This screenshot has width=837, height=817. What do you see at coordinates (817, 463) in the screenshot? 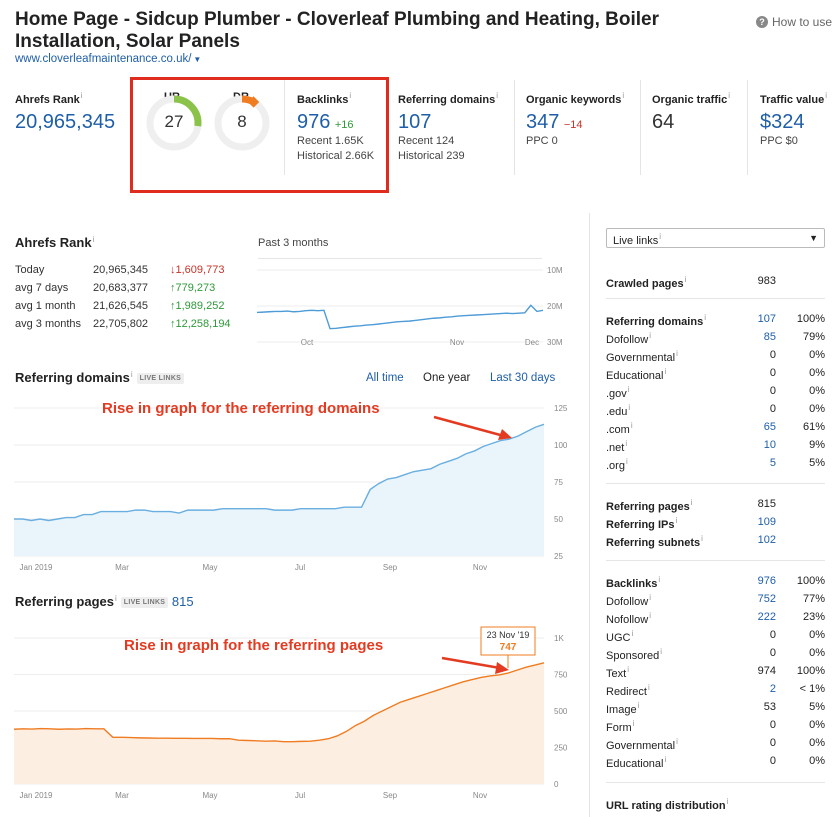
I see `stat-percent: 5%` at bounding box center [817, 463].